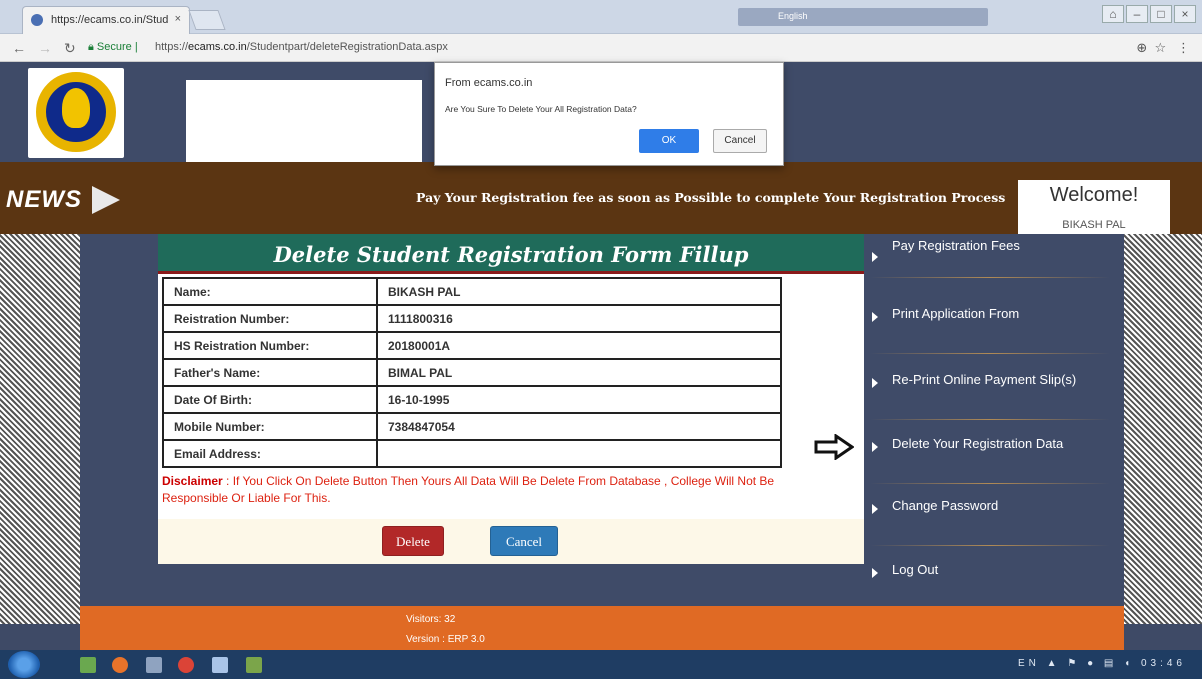 This screenshot has height=679, width=1202. Describe the element at coordinates (602, 628) in the screenshot. I see `site-footer: Visitors: 32 Version : ERP 3.0` at that location.